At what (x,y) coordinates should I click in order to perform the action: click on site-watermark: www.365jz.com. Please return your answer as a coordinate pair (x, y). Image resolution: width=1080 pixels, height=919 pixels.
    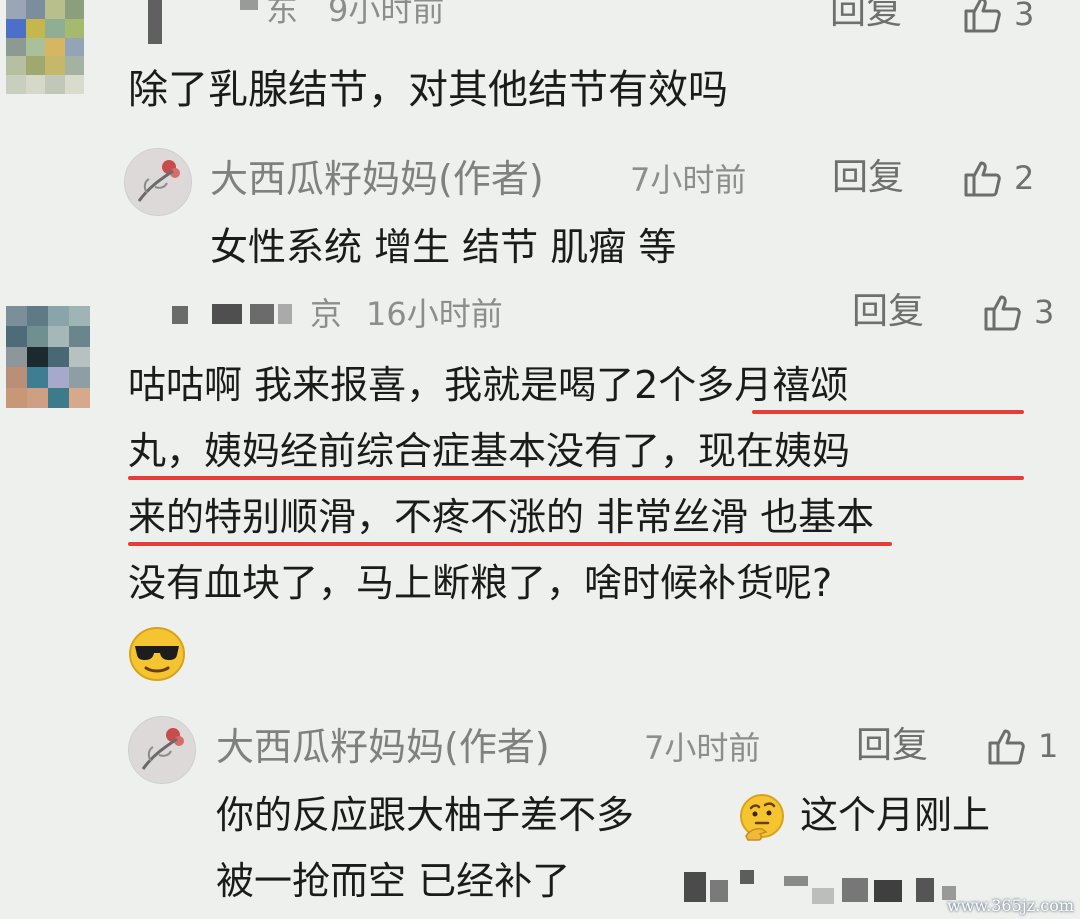
    Looking at the image, I should click on (1010, 905).